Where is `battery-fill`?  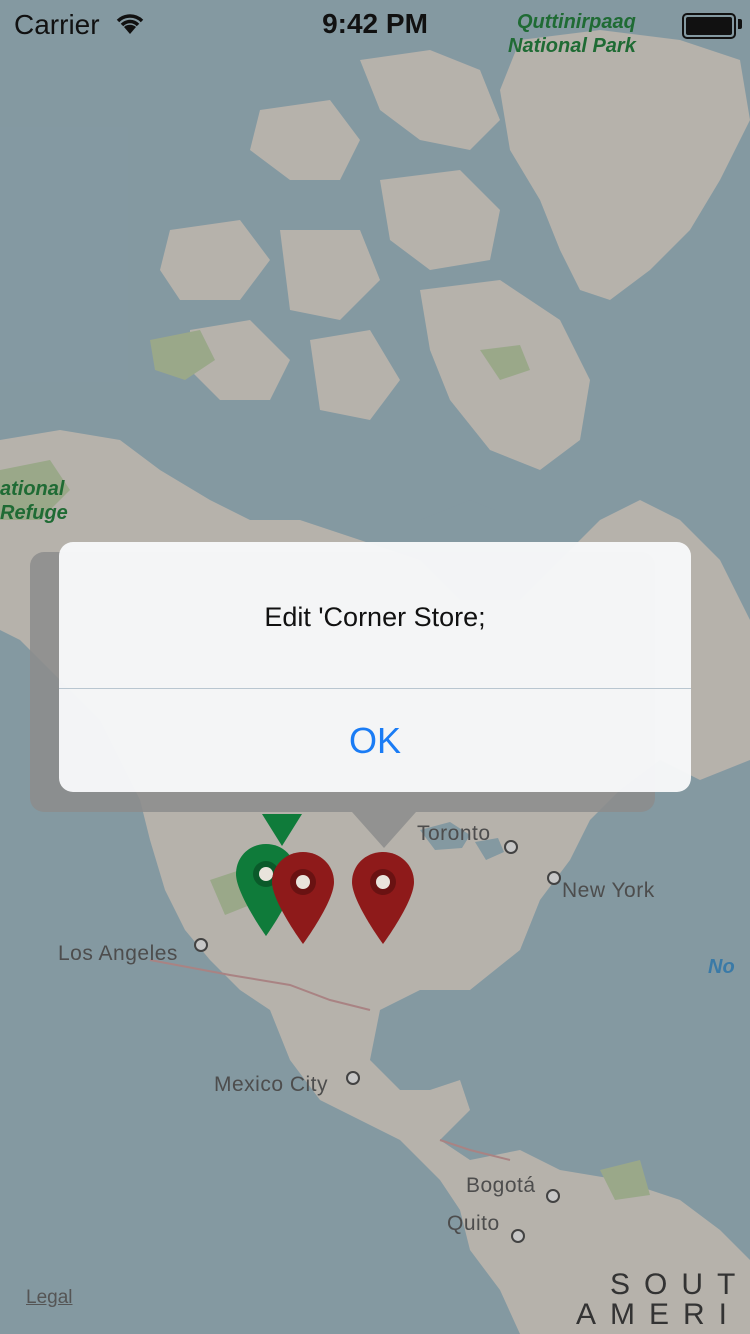 battery-fill is located at coordinates (709, 26).